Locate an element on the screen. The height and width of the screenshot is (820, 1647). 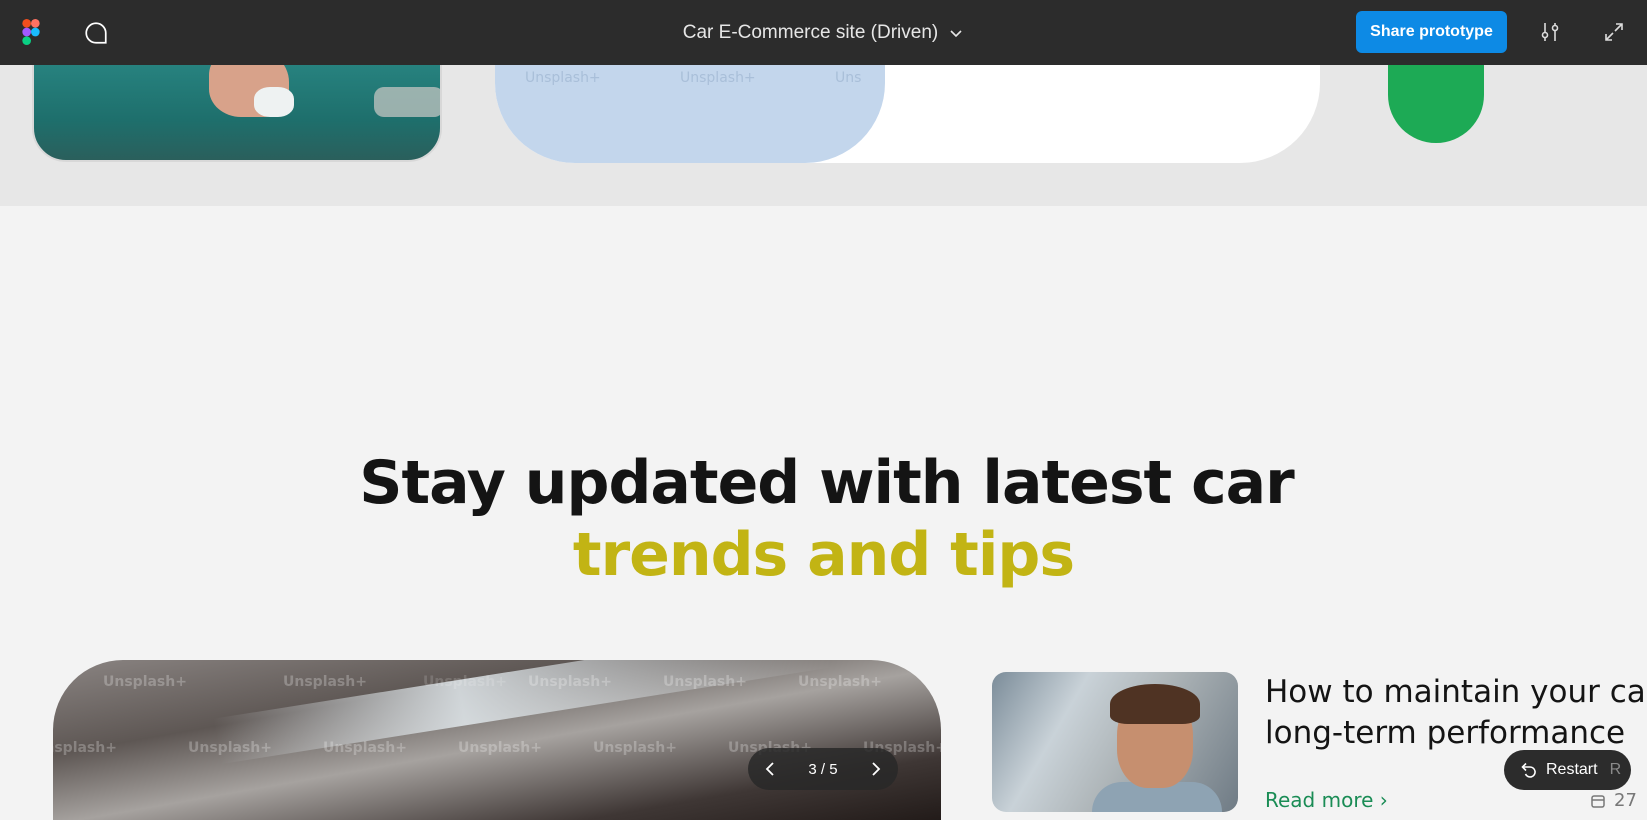
article-thumbnail is located at coordinates (1115, 742).